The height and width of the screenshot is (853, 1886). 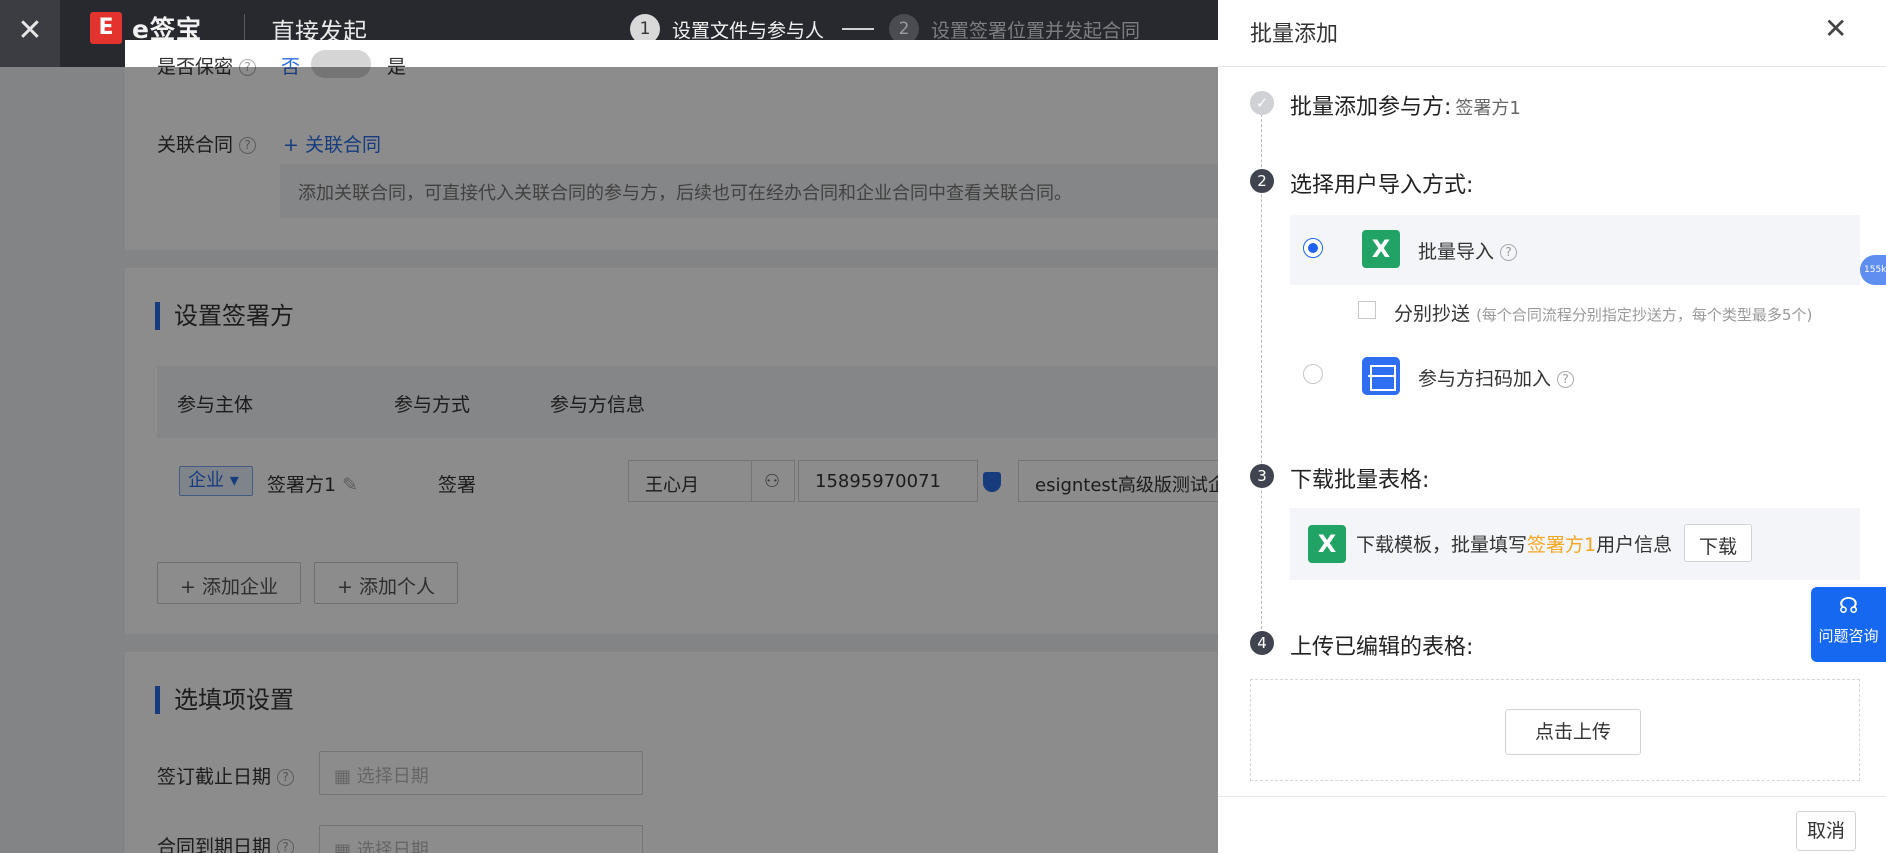 I want to click on scan-join-label: 参与方扫码加入?, so click(x=1496, y=377).